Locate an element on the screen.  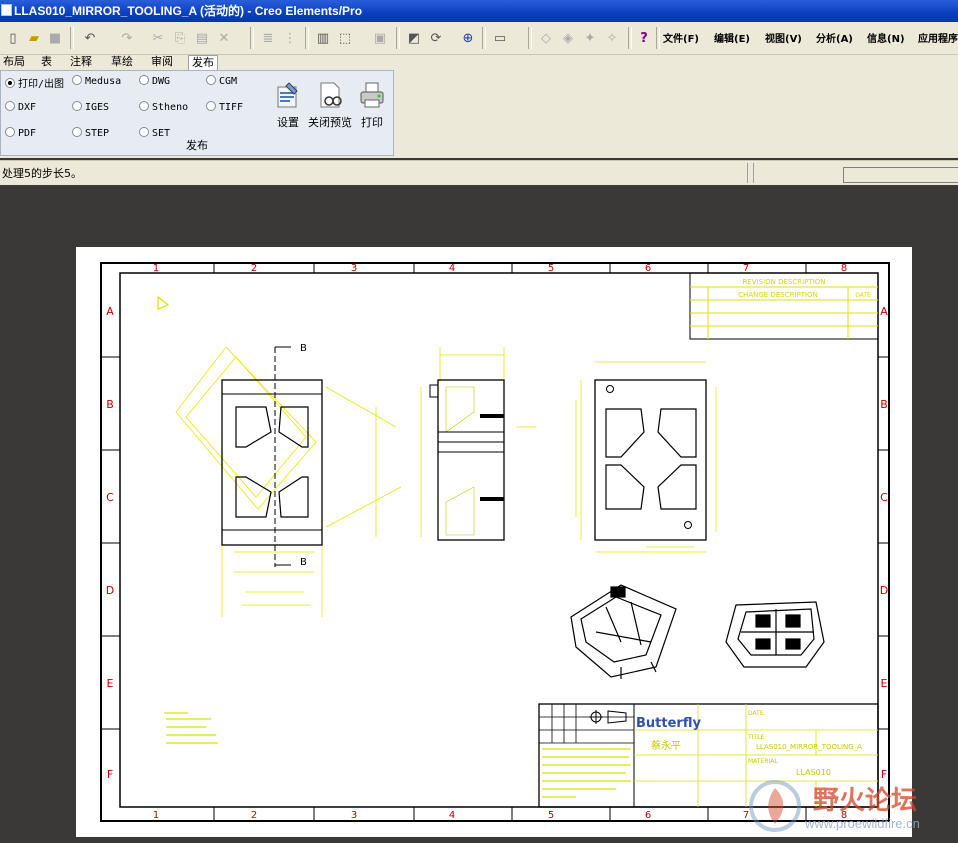
radio-medusa: Medusa is located at coordinates (96, 81).